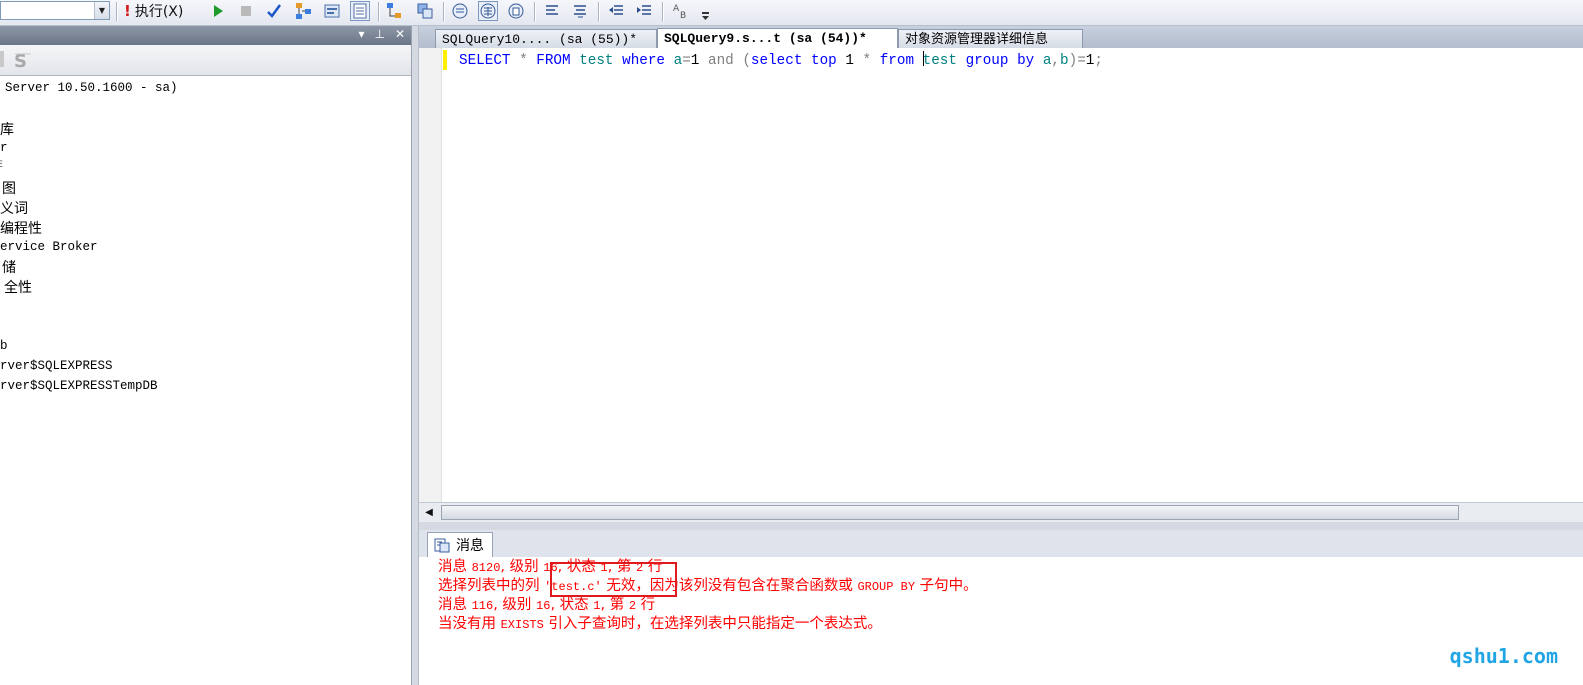 The height and width of the screenshot is (685, 1583). What do you see at coordinates (1503, 656) in the screenshot?
I see `watermark: qshu1.com` at bounding box center [1503, 656].